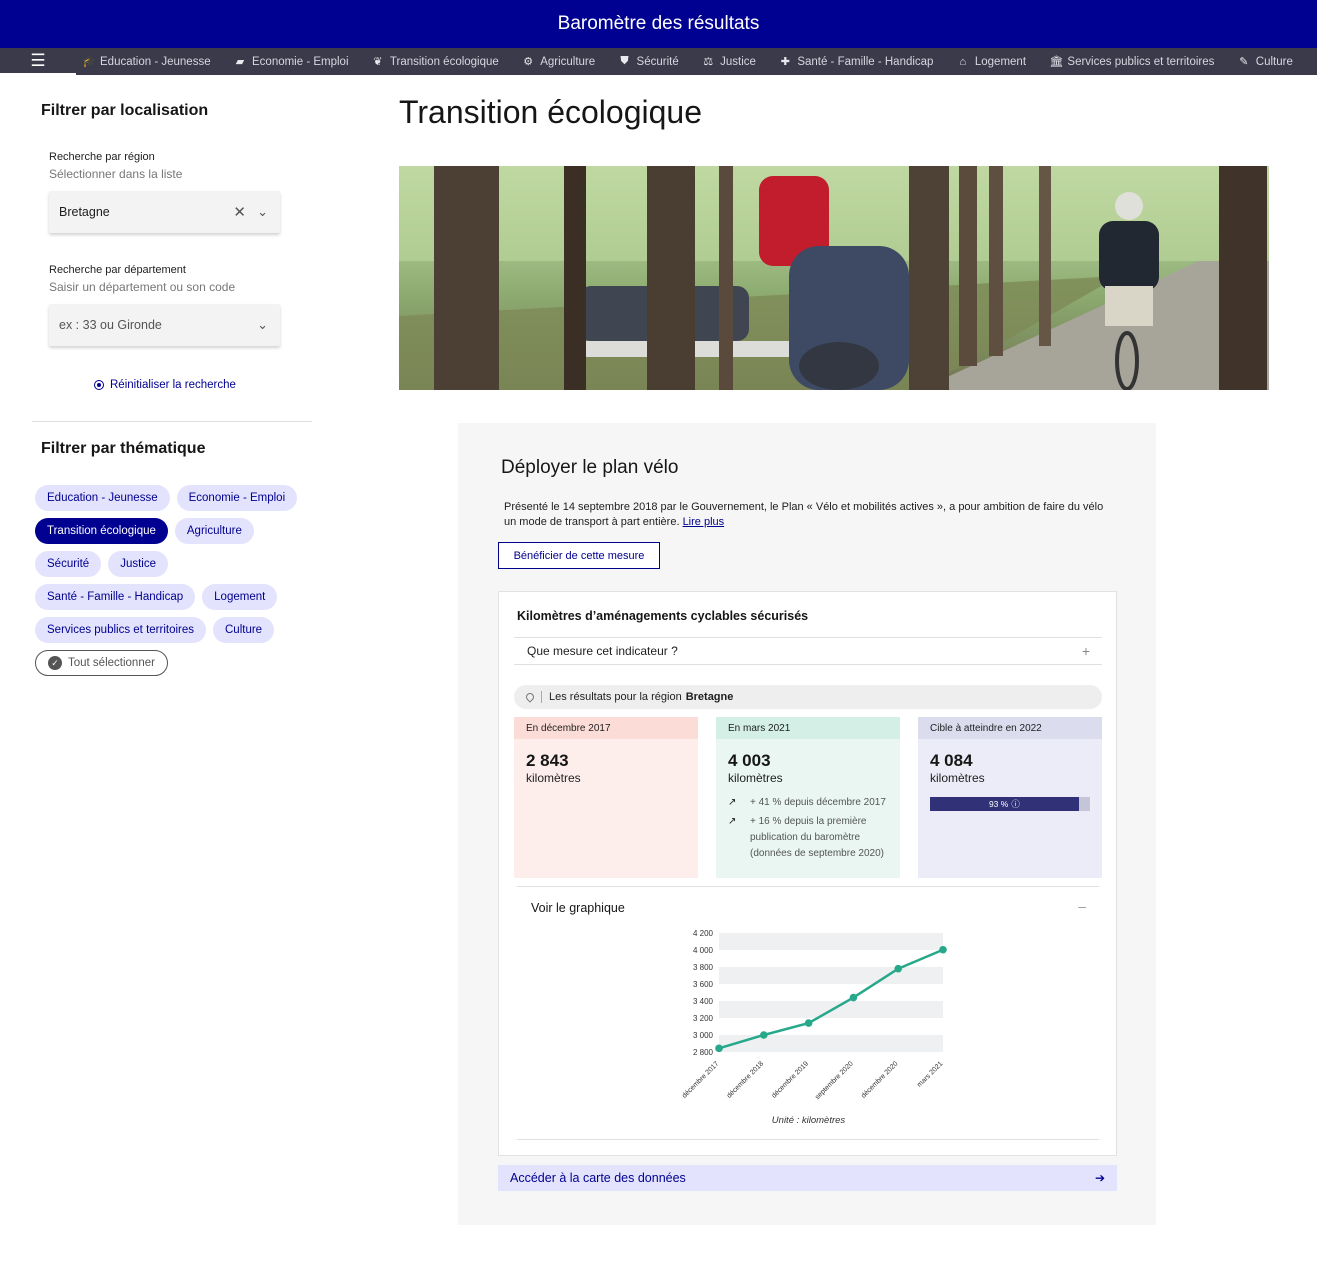  Describe the element at coordinates (1000, 61) in the screenshot. I see `nav-item-label: Logement` at that location.